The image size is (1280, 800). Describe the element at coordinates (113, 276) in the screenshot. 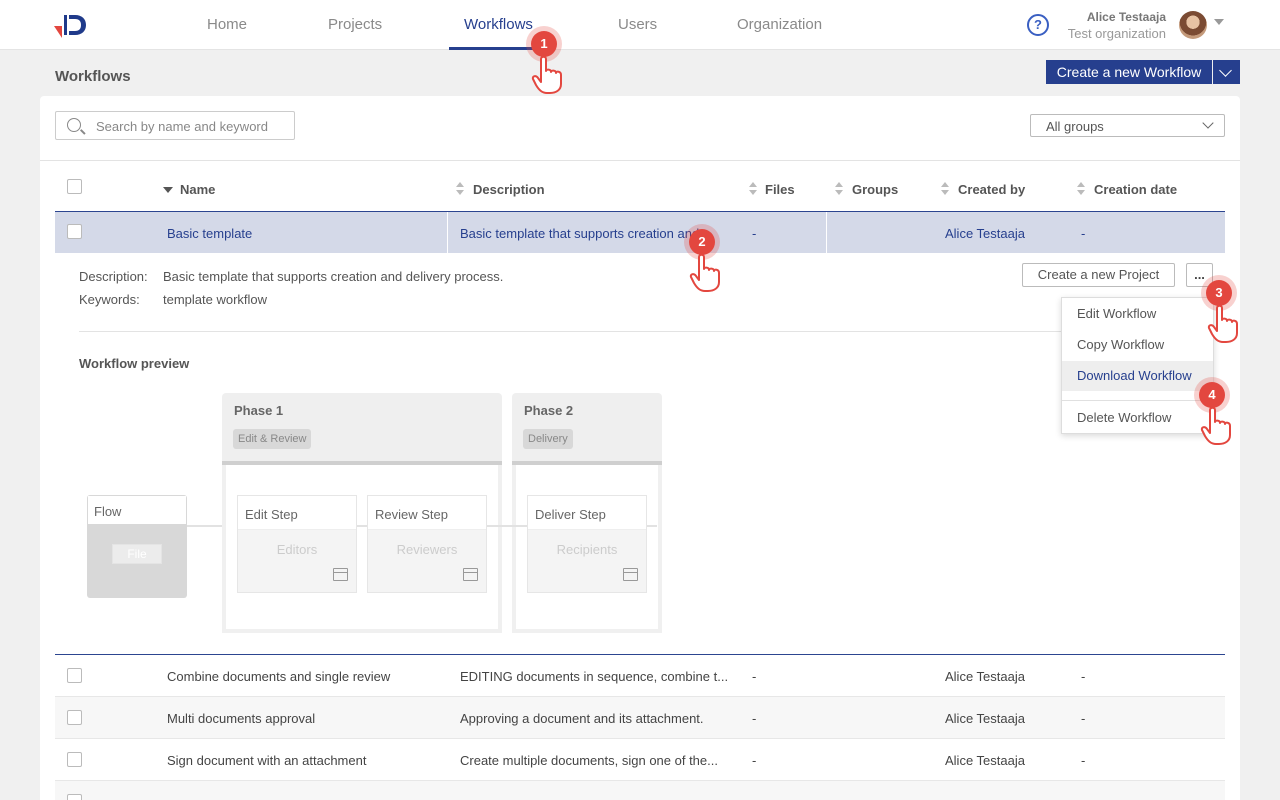

I see `description-label: Description:` at that location.